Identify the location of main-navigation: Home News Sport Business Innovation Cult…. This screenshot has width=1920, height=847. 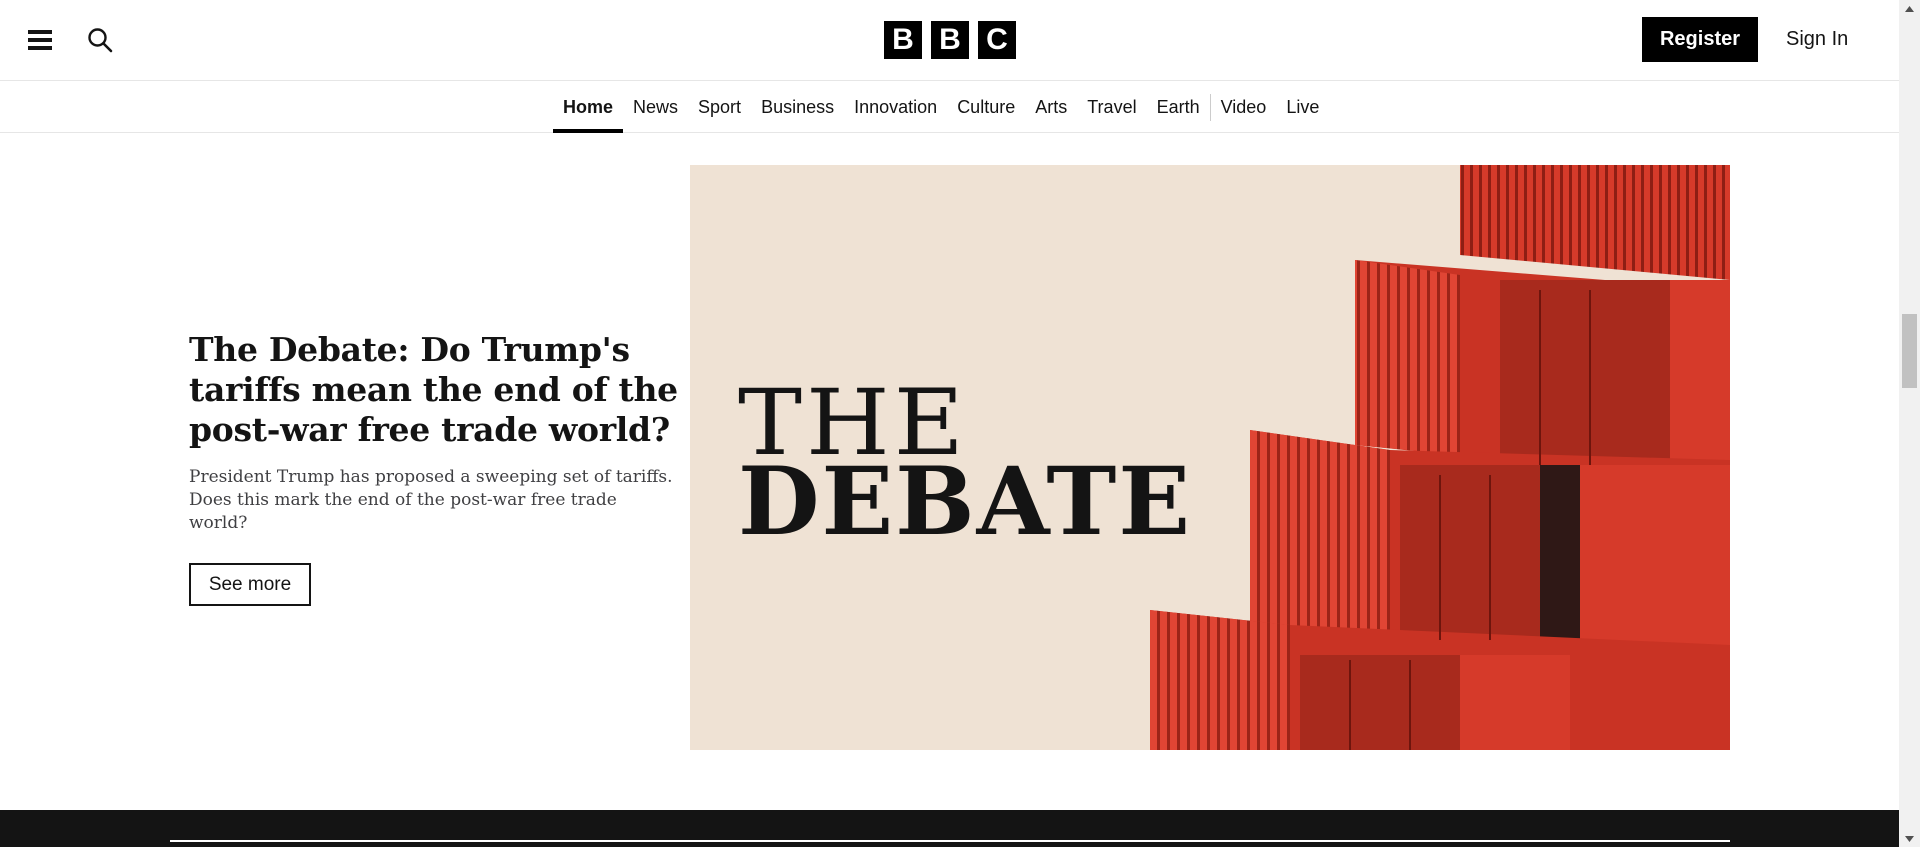
(949, 107).